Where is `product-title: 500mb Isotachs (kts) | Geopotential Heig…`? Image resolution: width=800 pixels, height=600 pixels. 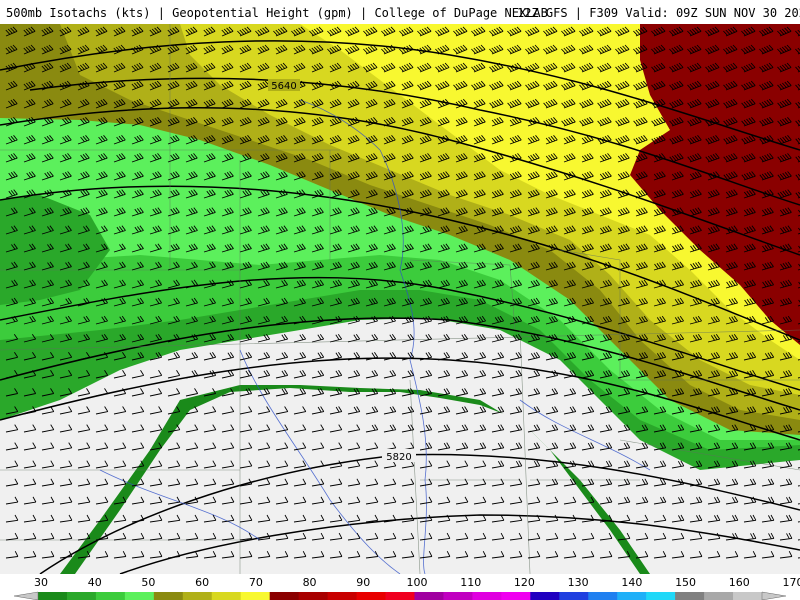 product-title: 500mb Isotachs (kts) | Geopotential Heig… is located at coordinates (277, 13).